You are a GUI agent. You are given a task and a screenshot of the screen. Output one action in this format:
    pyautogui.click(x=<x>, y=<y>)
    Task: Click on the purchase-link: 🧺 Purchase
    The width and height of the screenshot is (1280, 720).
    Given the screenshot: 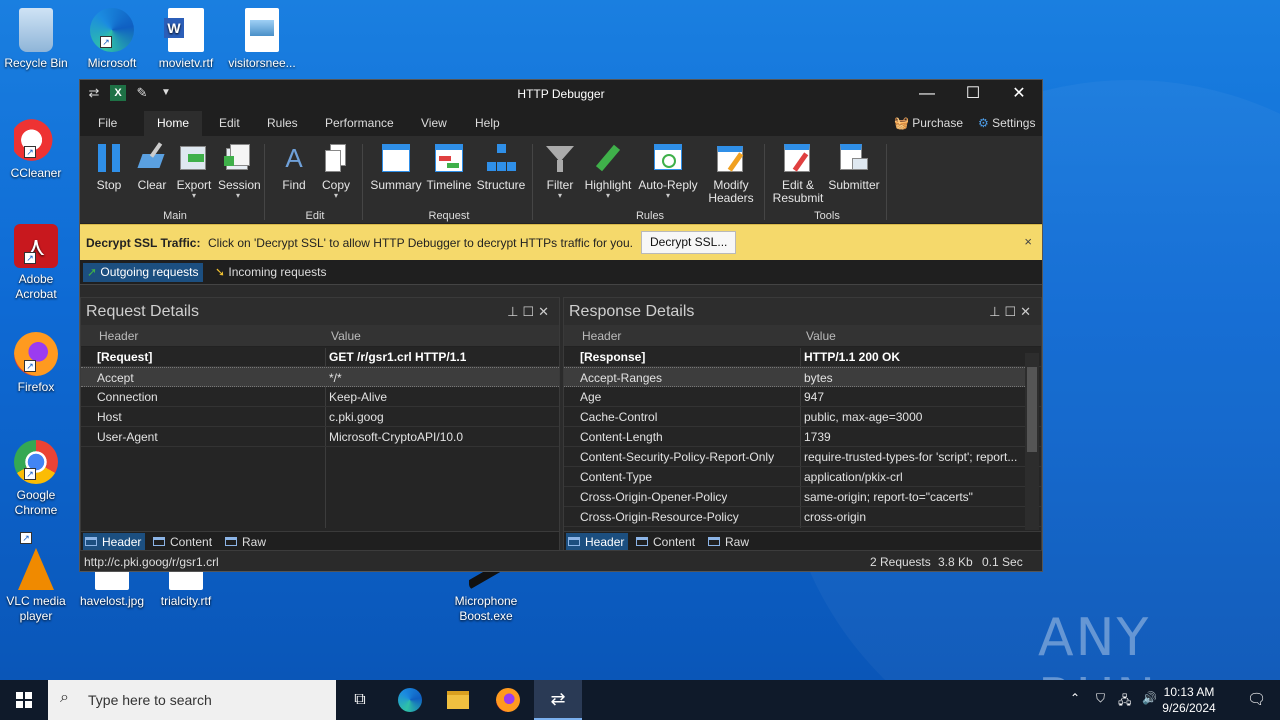 What is the action you would take?
    pyautogui.click(x=928, y=123)
    